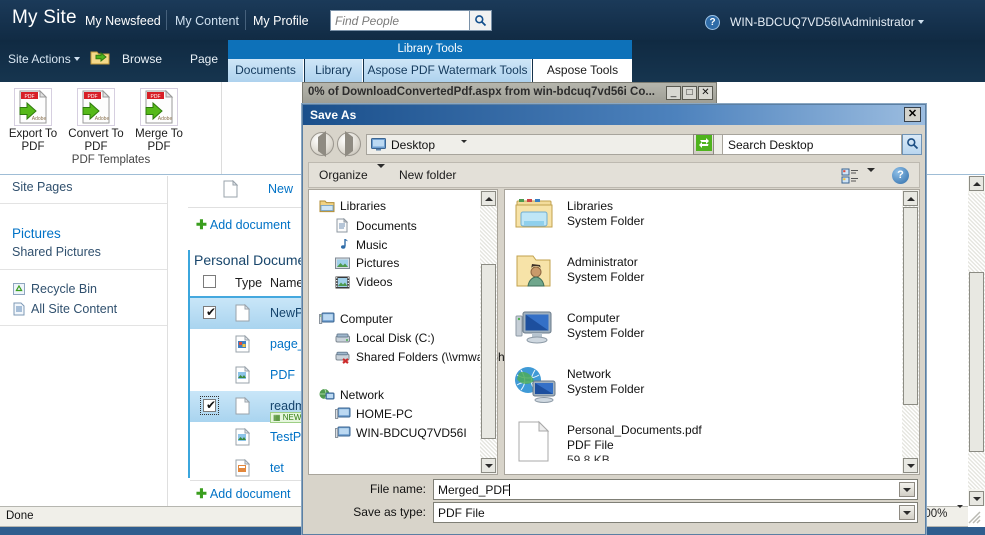 The image size is (985, 535). What do you see at coordinates (286, 313) in the screenshot?
I see `row-name: NewP` at bounding box center [286, 313].